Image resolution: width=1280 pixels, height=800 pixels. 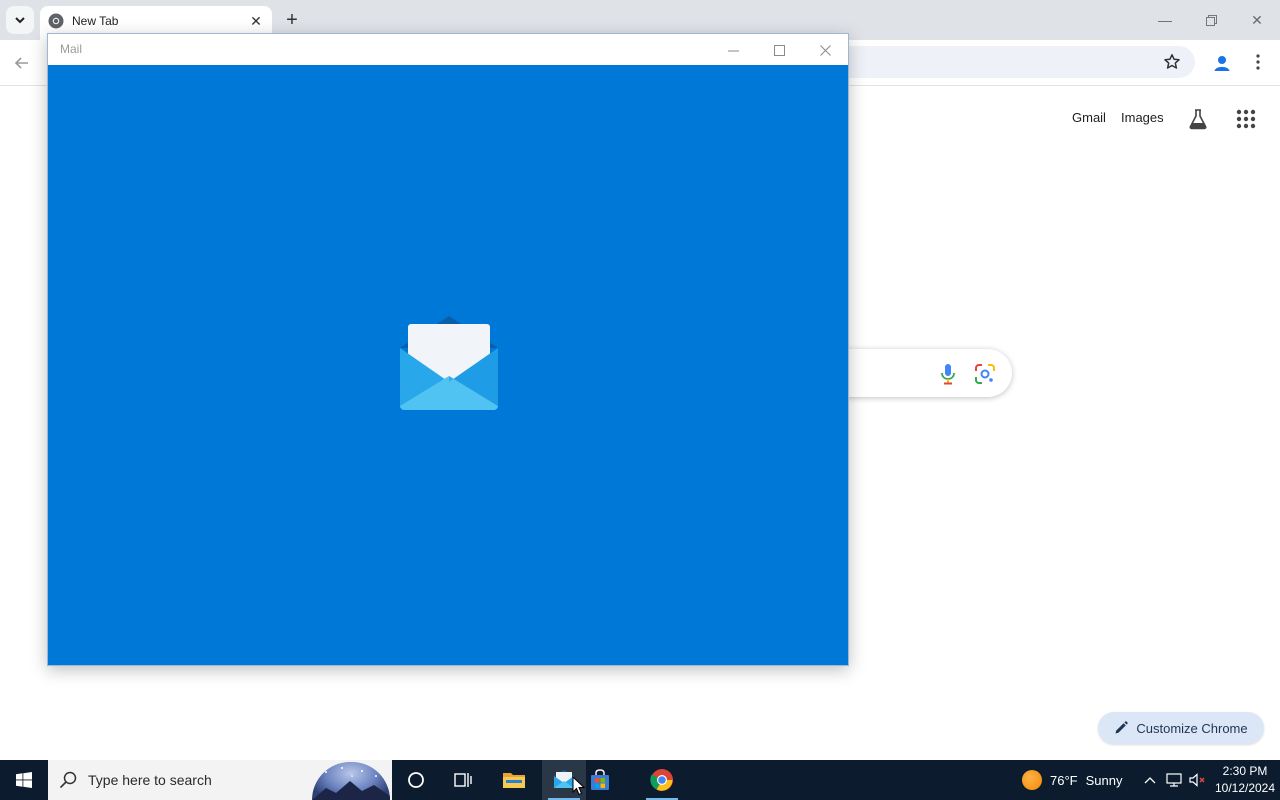 I want to click on taskbar-clock: 2:30 PM 10/12/2024, so click(x=1245, y=780).